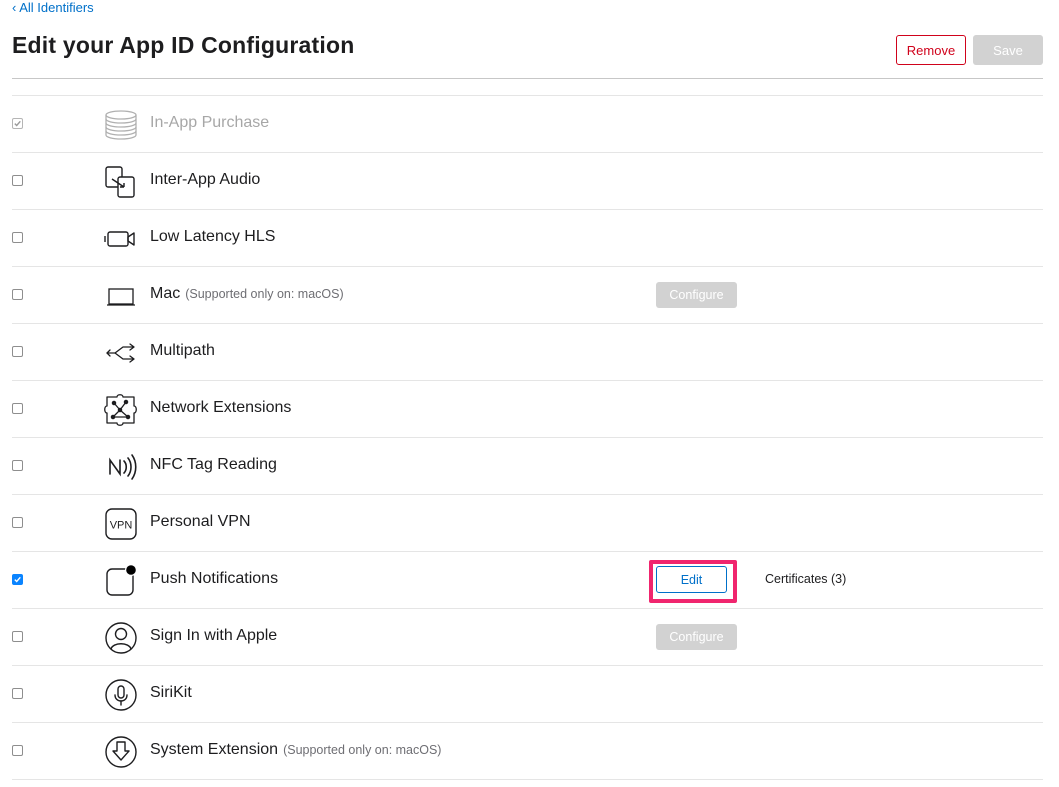 This screenshot has width=1059, height=787. I want to click on person-icon, so click(121, 638).